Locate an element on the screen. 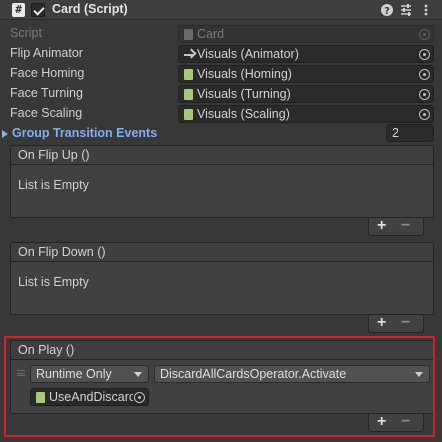 This screenshot has width=442, height=442. group-transition-size-field: 2 is located at coordinates (410, 133).